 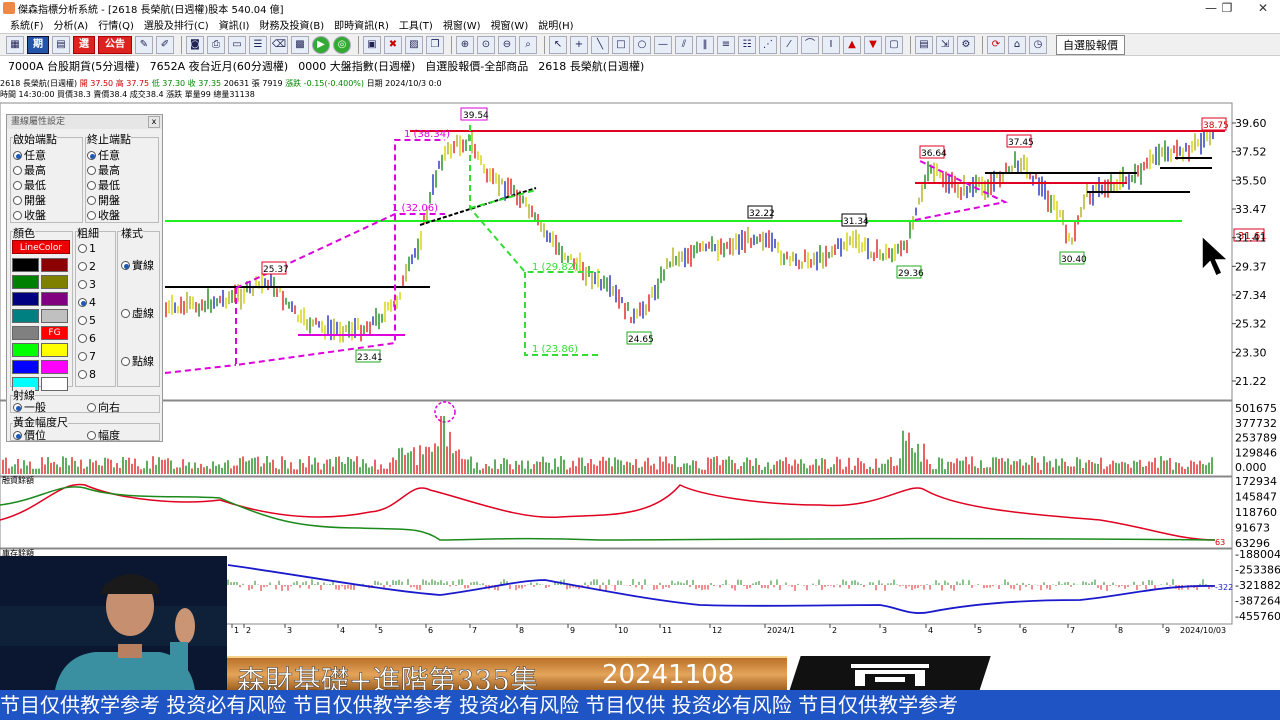 What do you see at coordinates (600, 44) in the screenshot?
I see `line-icon: ╲` at bounding box center [600, 44].